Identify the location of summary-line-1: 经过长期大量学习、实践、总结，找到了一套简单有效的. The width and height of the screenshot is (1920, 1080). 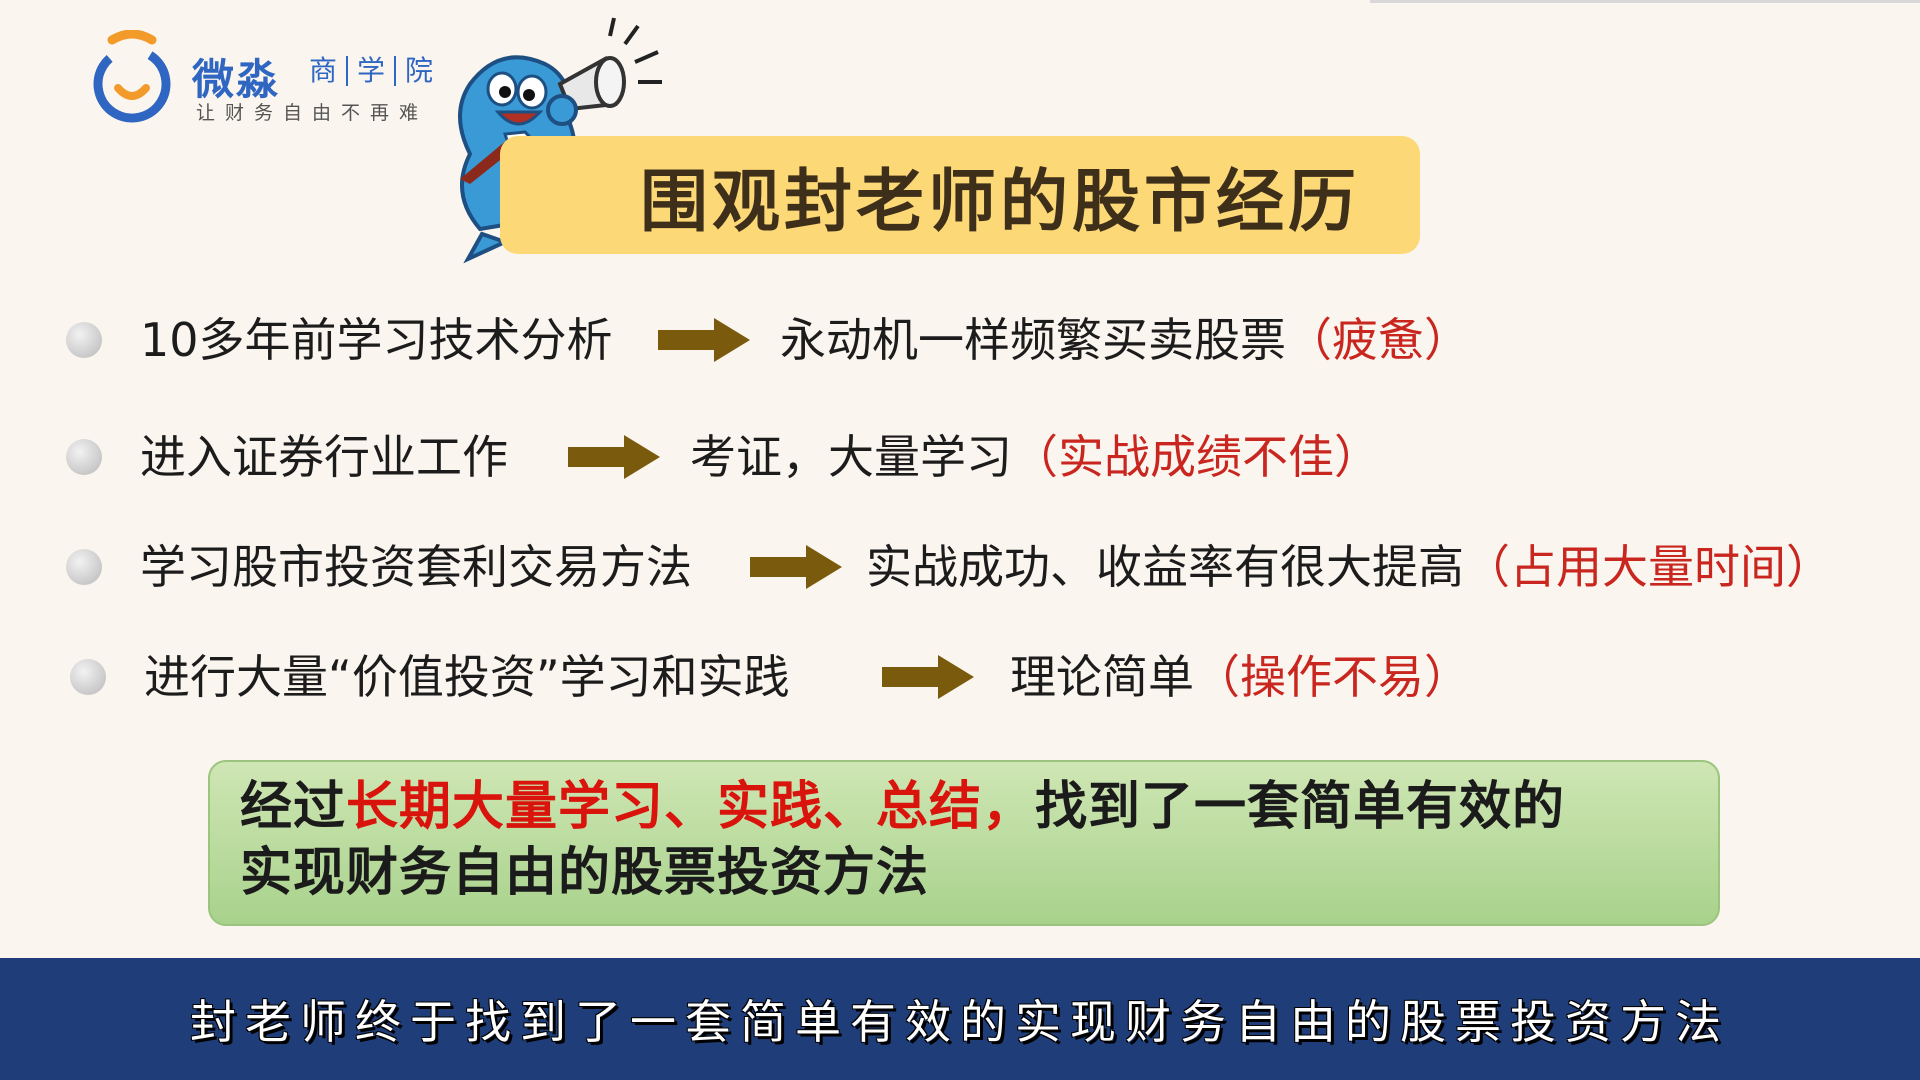
(964, 807).